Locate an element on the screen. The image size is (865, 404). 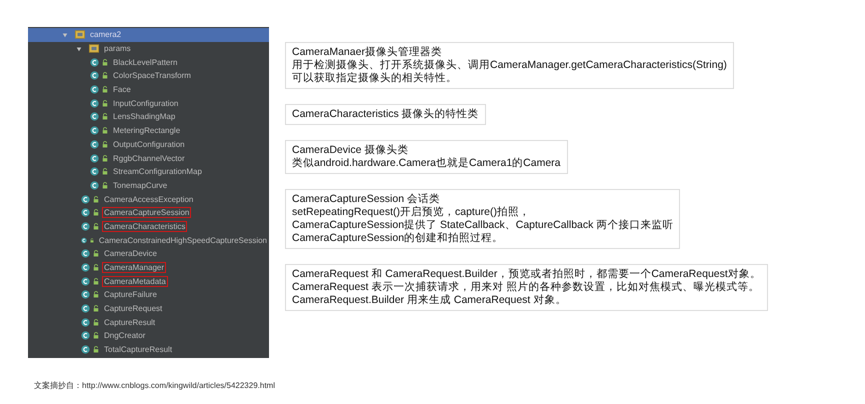
tree-item-label: Face is located at coordinates (122, 90).